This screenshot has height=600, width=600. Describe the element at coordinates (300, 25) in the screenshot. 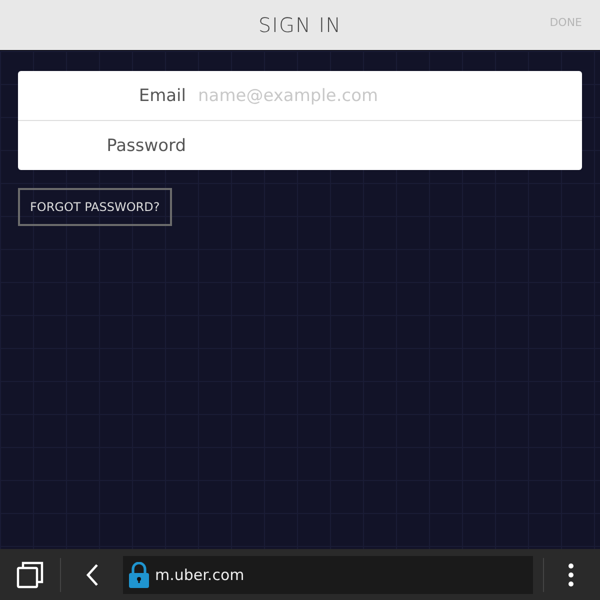

I see `page-title: SIGN IN` at that location.